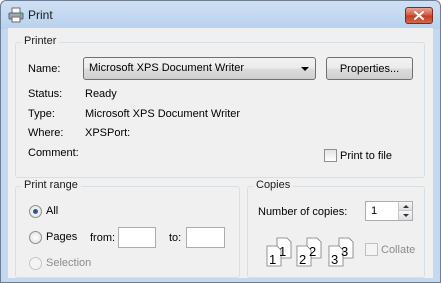 The width and height of the screenshot is (441, 283). I want to click on page-pair-2: 2 2, so click(309, 252).